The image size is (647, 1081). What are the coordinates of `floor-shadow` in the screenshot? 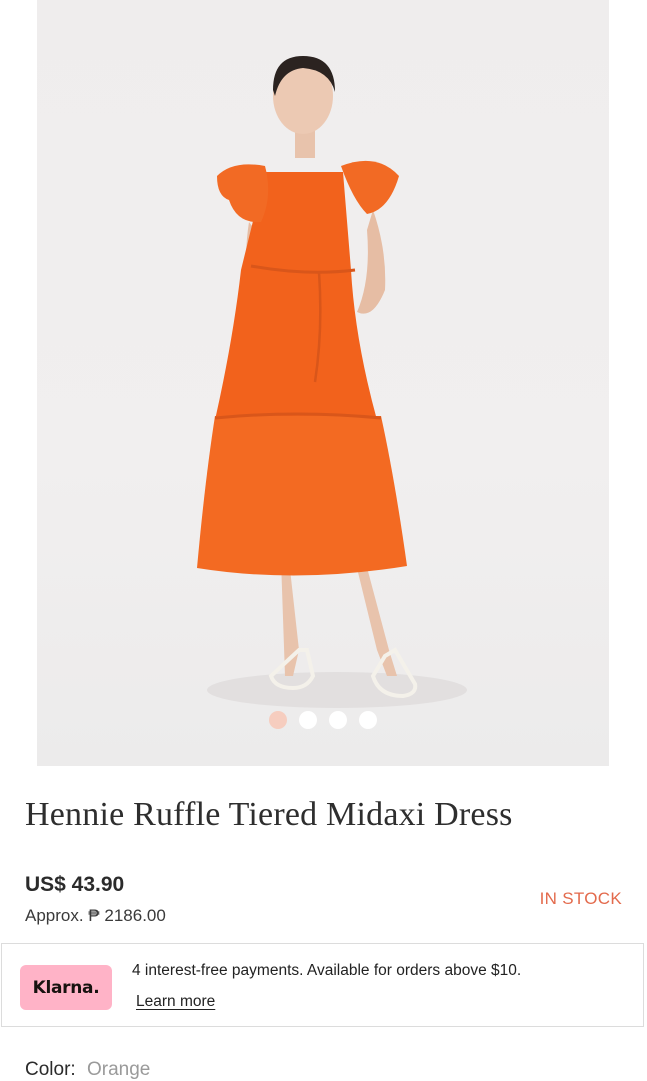 It's located at (337, 690).